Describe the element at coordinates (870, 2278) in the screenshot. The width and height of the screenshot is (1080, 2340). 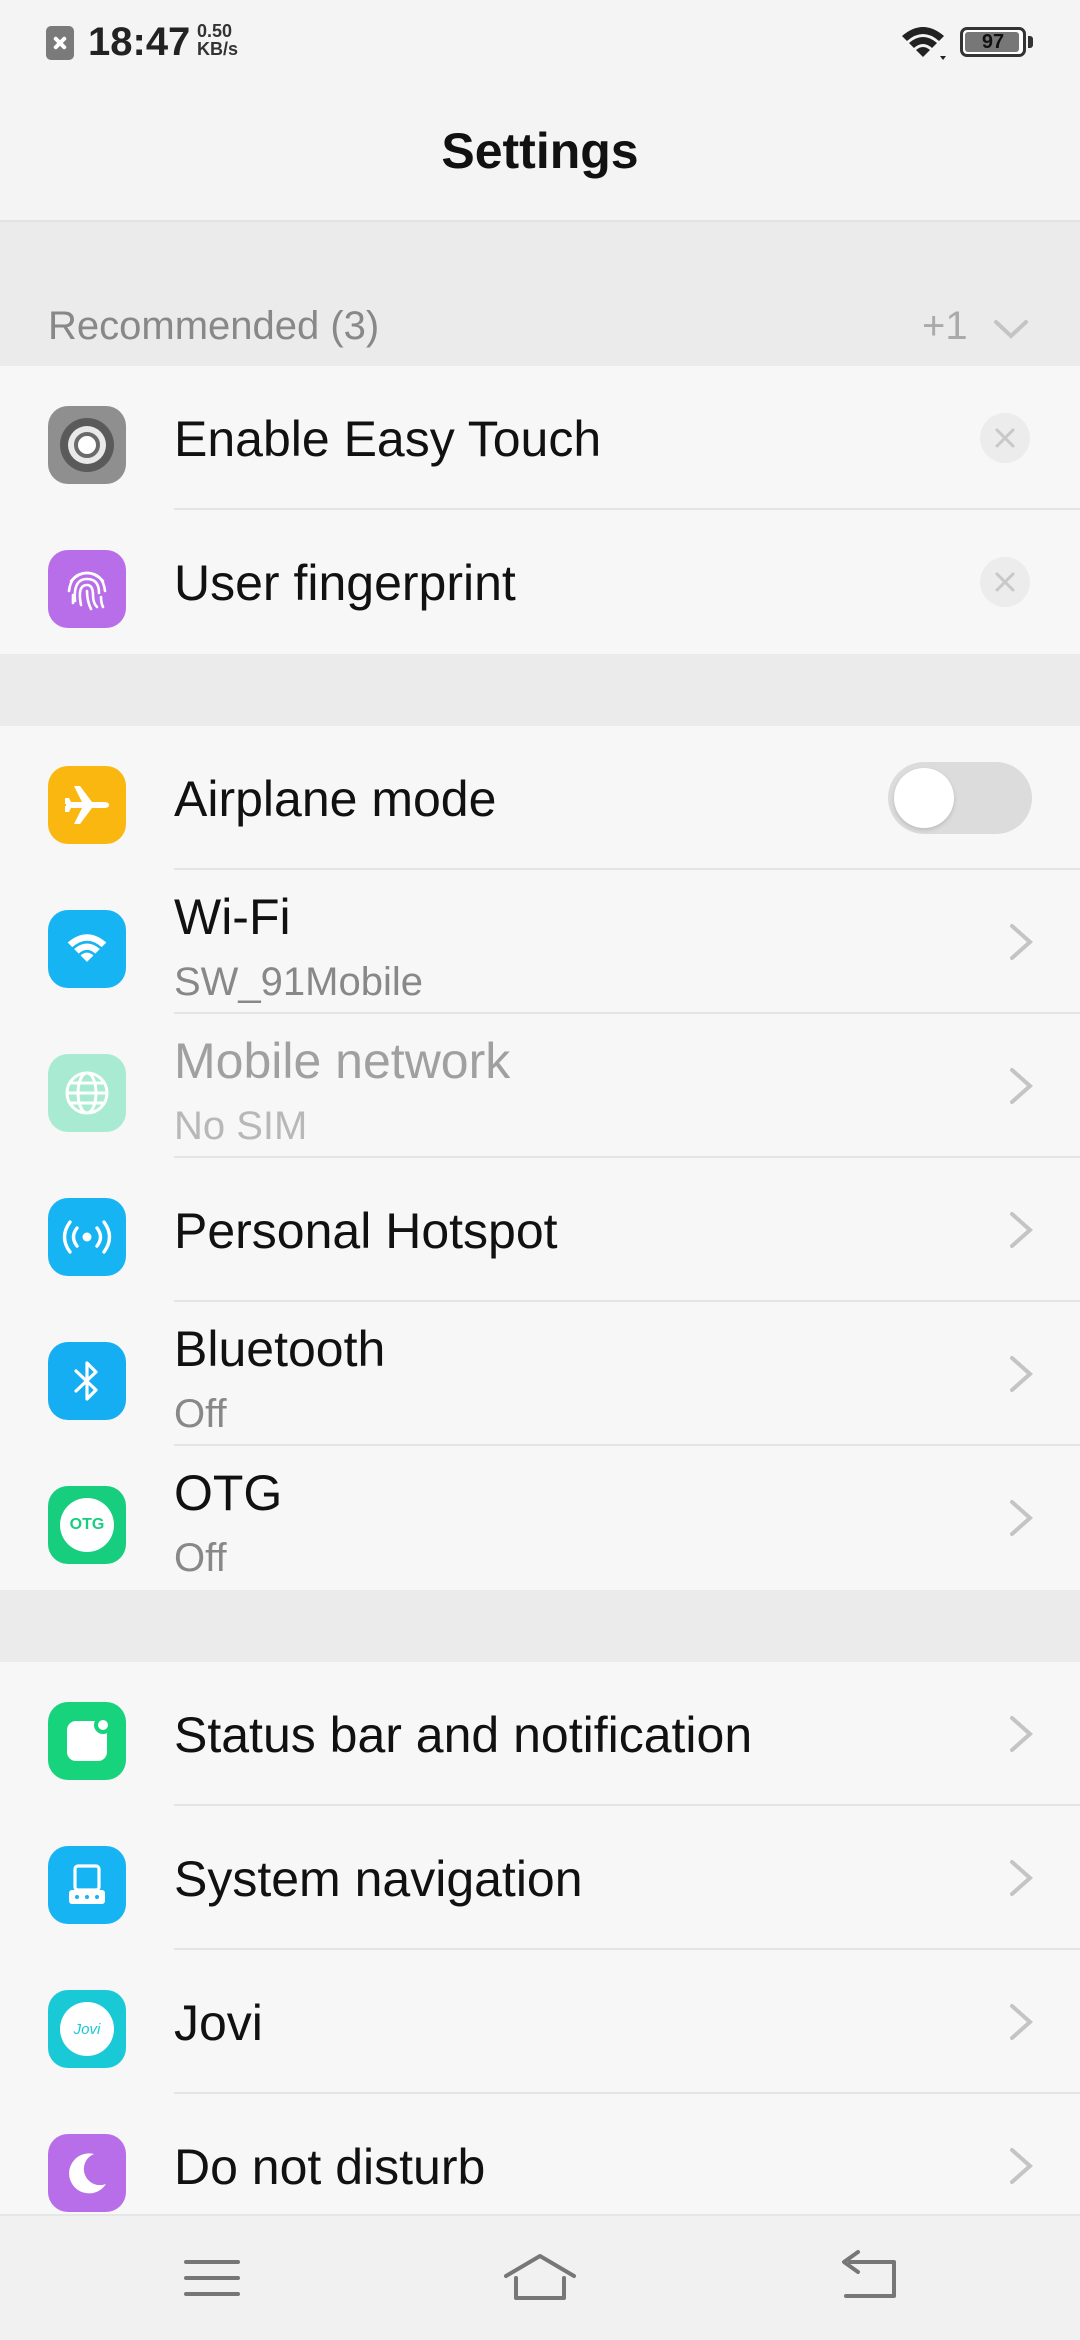
I see `back-icon` at that location.